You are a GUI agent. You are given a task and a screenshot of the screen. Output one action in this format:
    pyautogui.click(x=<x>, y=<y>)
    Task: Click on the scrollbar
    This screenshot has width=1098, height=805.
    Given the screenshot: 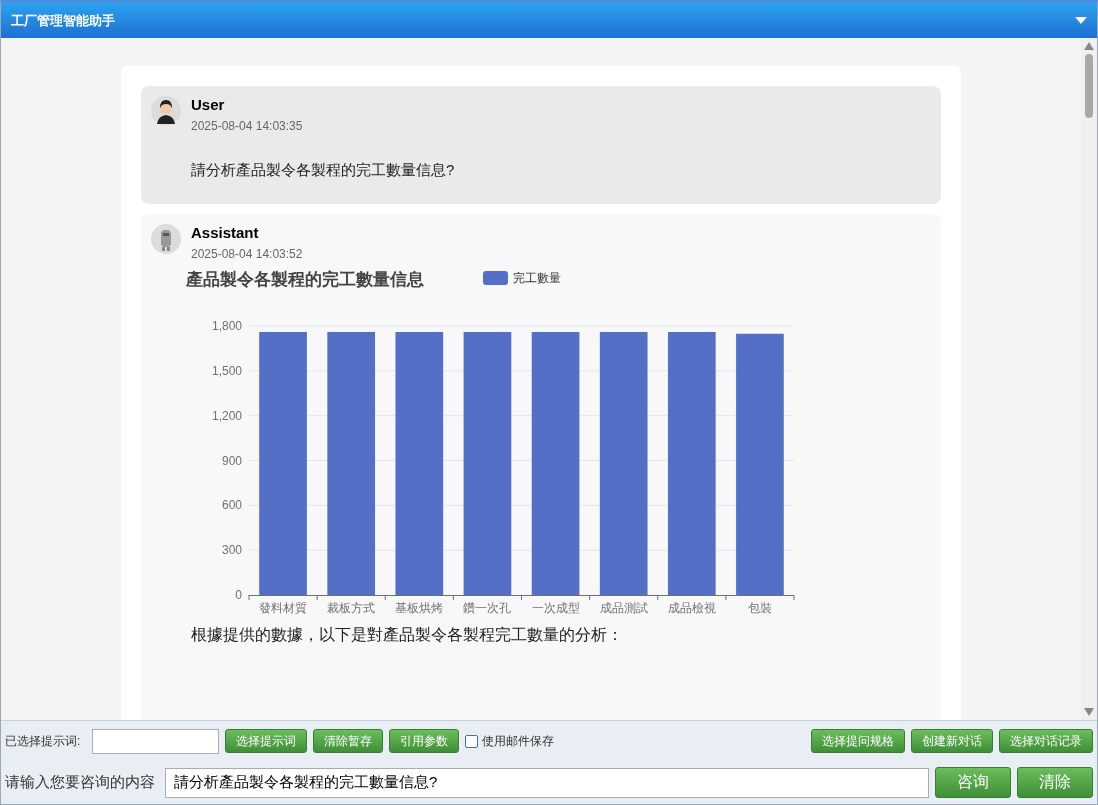 What is the action you would take?
    pyautogui.click(x=1089, y=379)
    